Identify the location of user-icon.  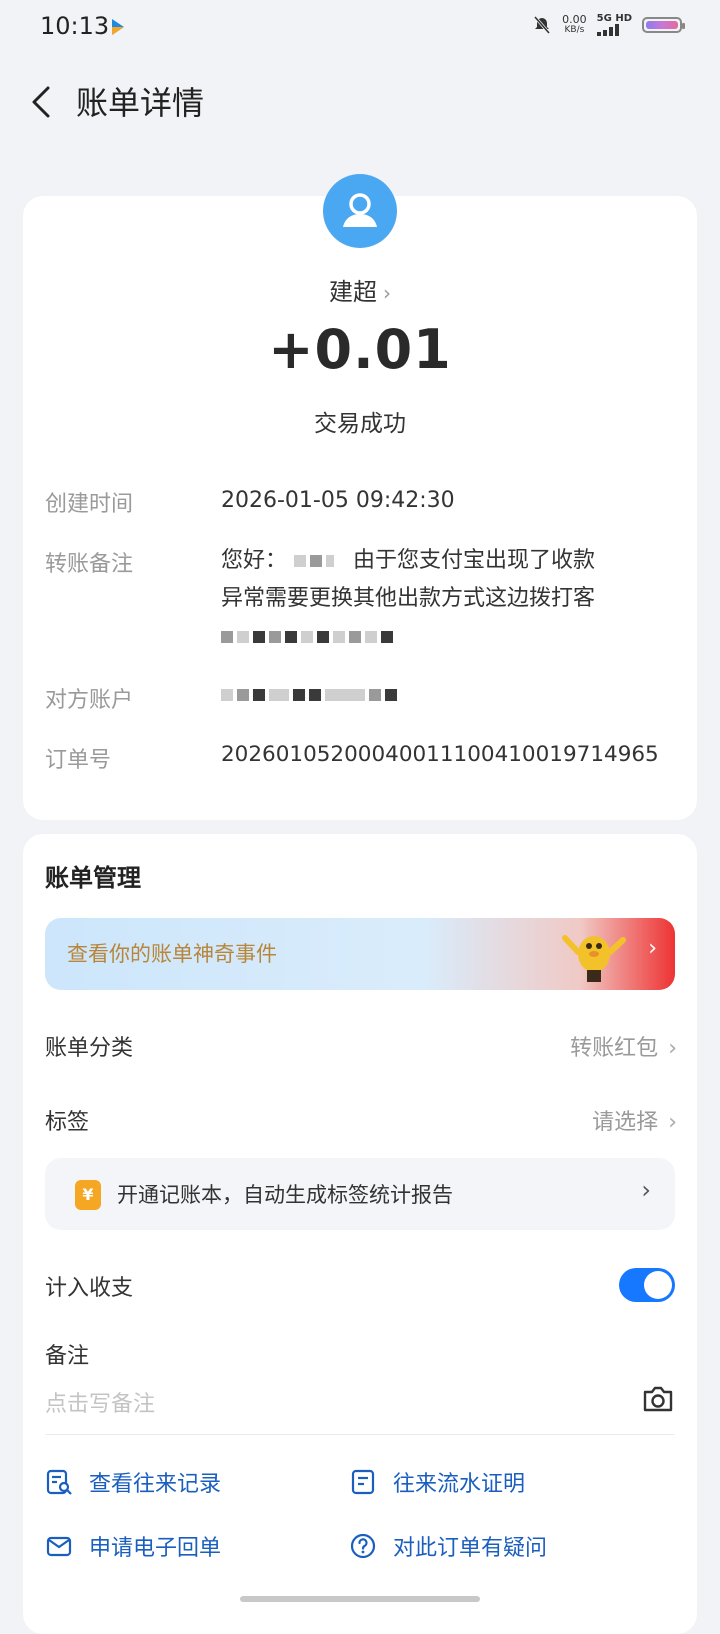
(360, 210).